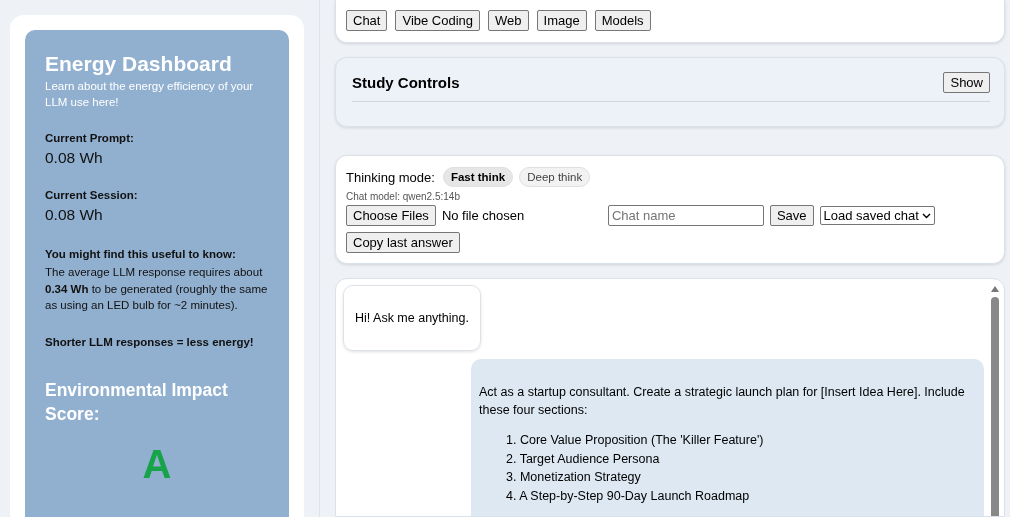 The image size is (1010, 517). Describe the element at coordinates (685, 215) in the screenshot. I see `chat-name-input: Chat name` at that location.